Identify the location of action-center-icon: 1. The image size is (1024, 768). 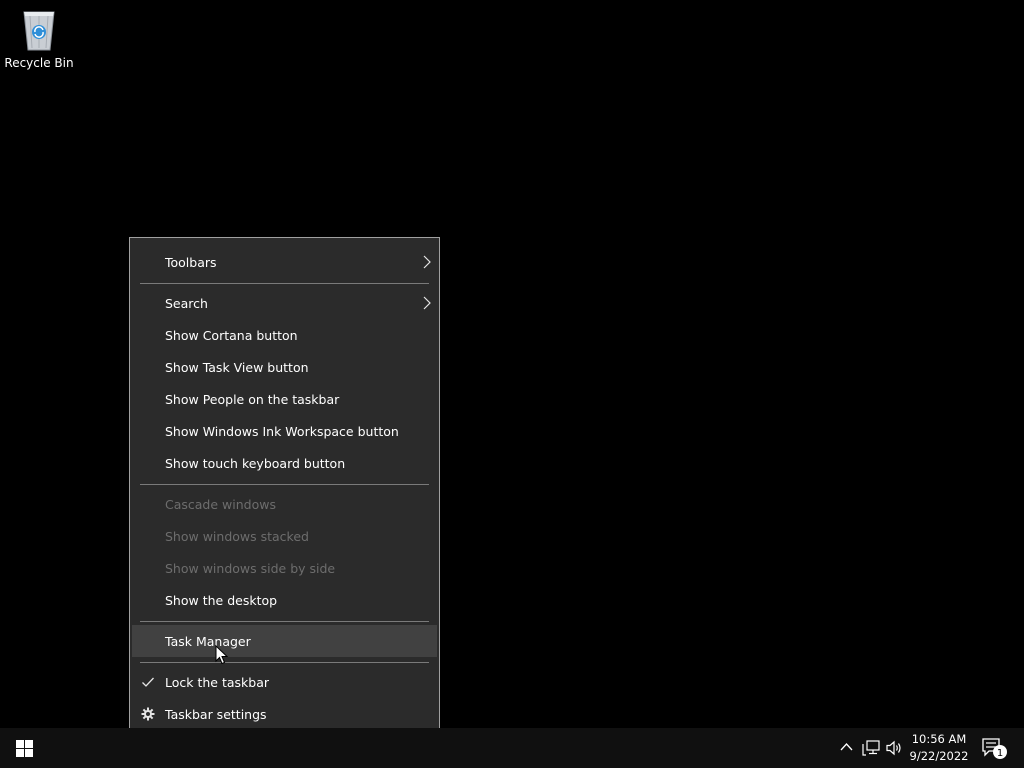
(994, 748).